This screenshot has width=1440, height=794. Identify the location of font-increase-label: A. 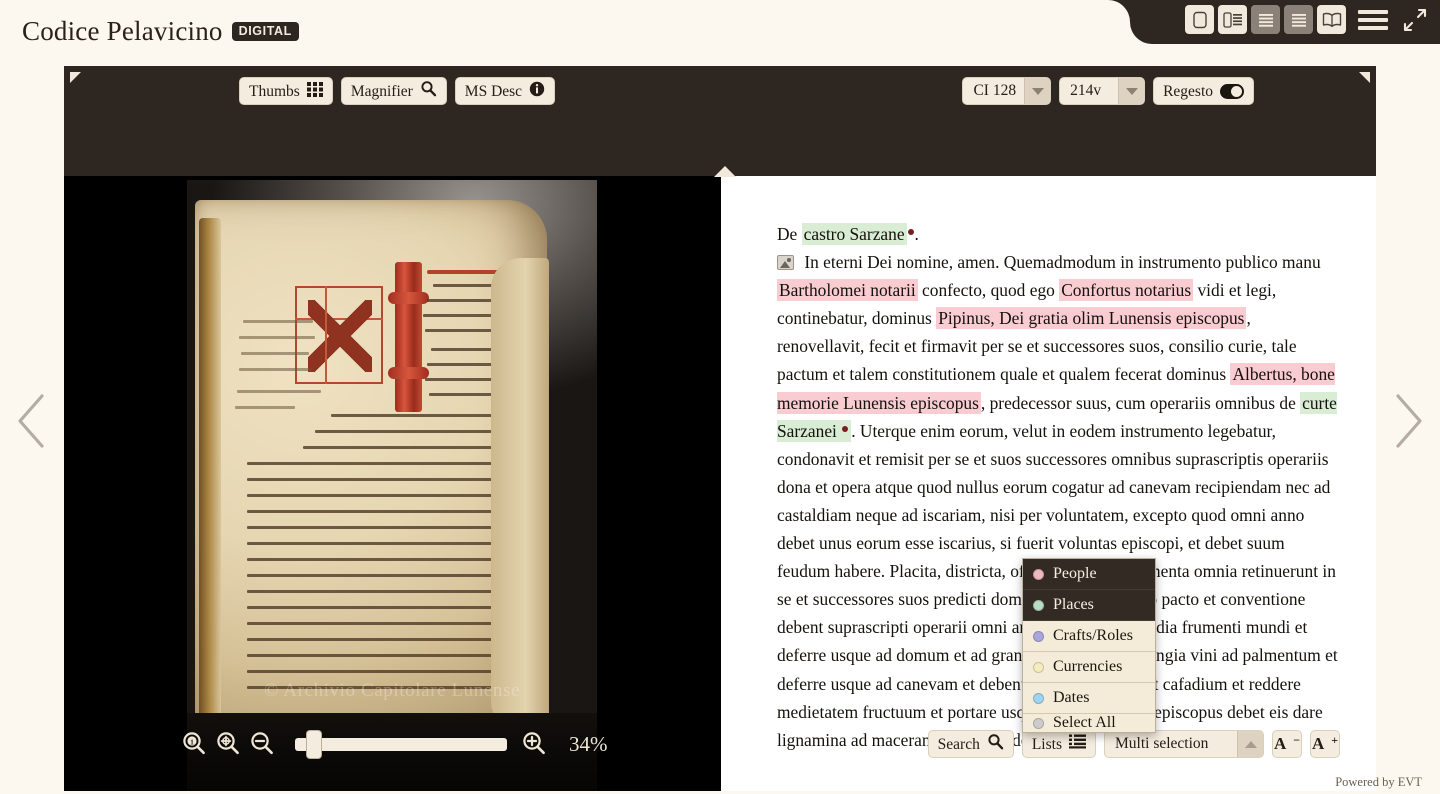
(1318, 743).